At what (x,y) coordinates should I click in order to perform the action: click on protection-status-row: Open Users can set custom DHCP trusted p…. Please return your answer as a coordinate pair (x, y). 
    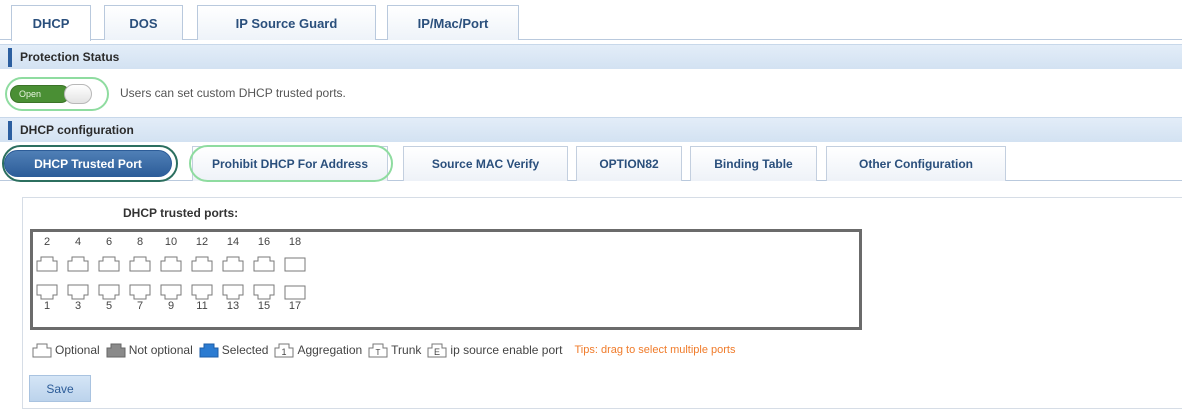
    Looking at the image, I should click on (591, 94).